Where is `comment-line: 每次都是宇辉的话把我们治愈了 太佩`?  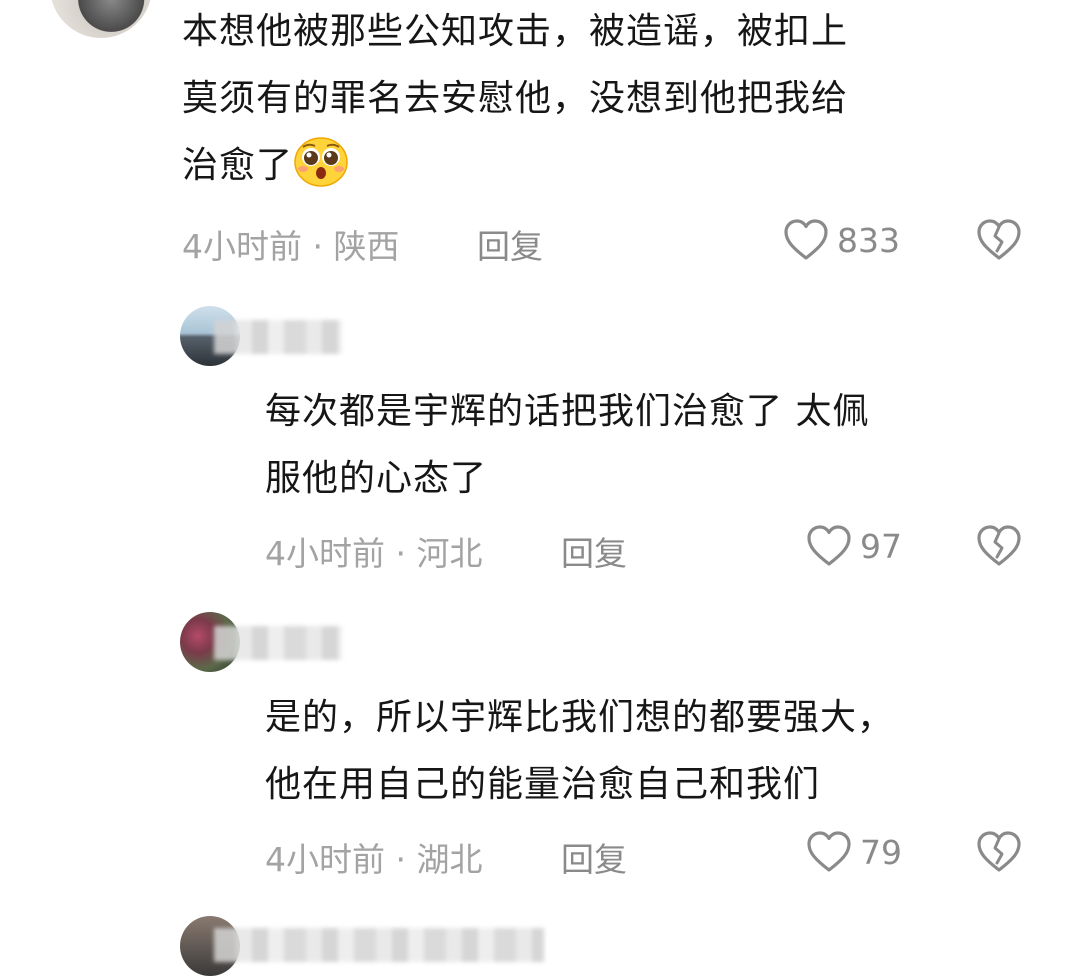
comment-line: 每次都是宇辉的话把我们治愈了 太佩 is located at coordinates (567, 411).